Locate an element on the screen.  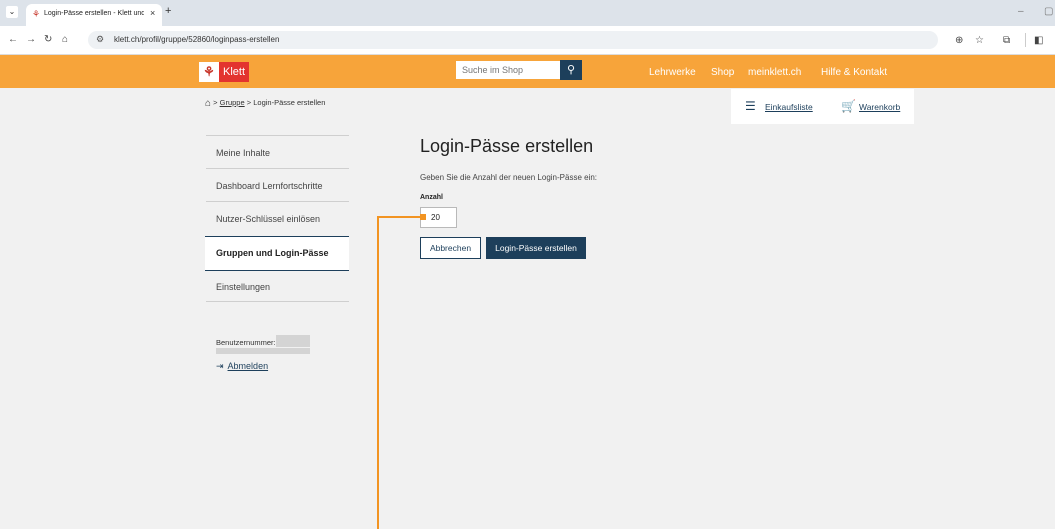
cart-link: Warenkorb is located at coordinates (879, 107).